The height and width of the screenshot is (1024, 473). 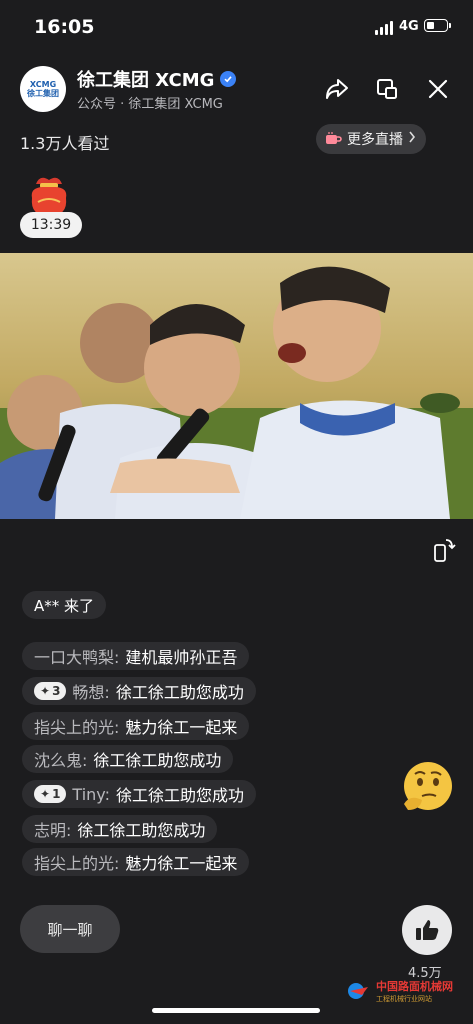 I want to click on logo-text-top: XCMG, so click(x=43, y=84).